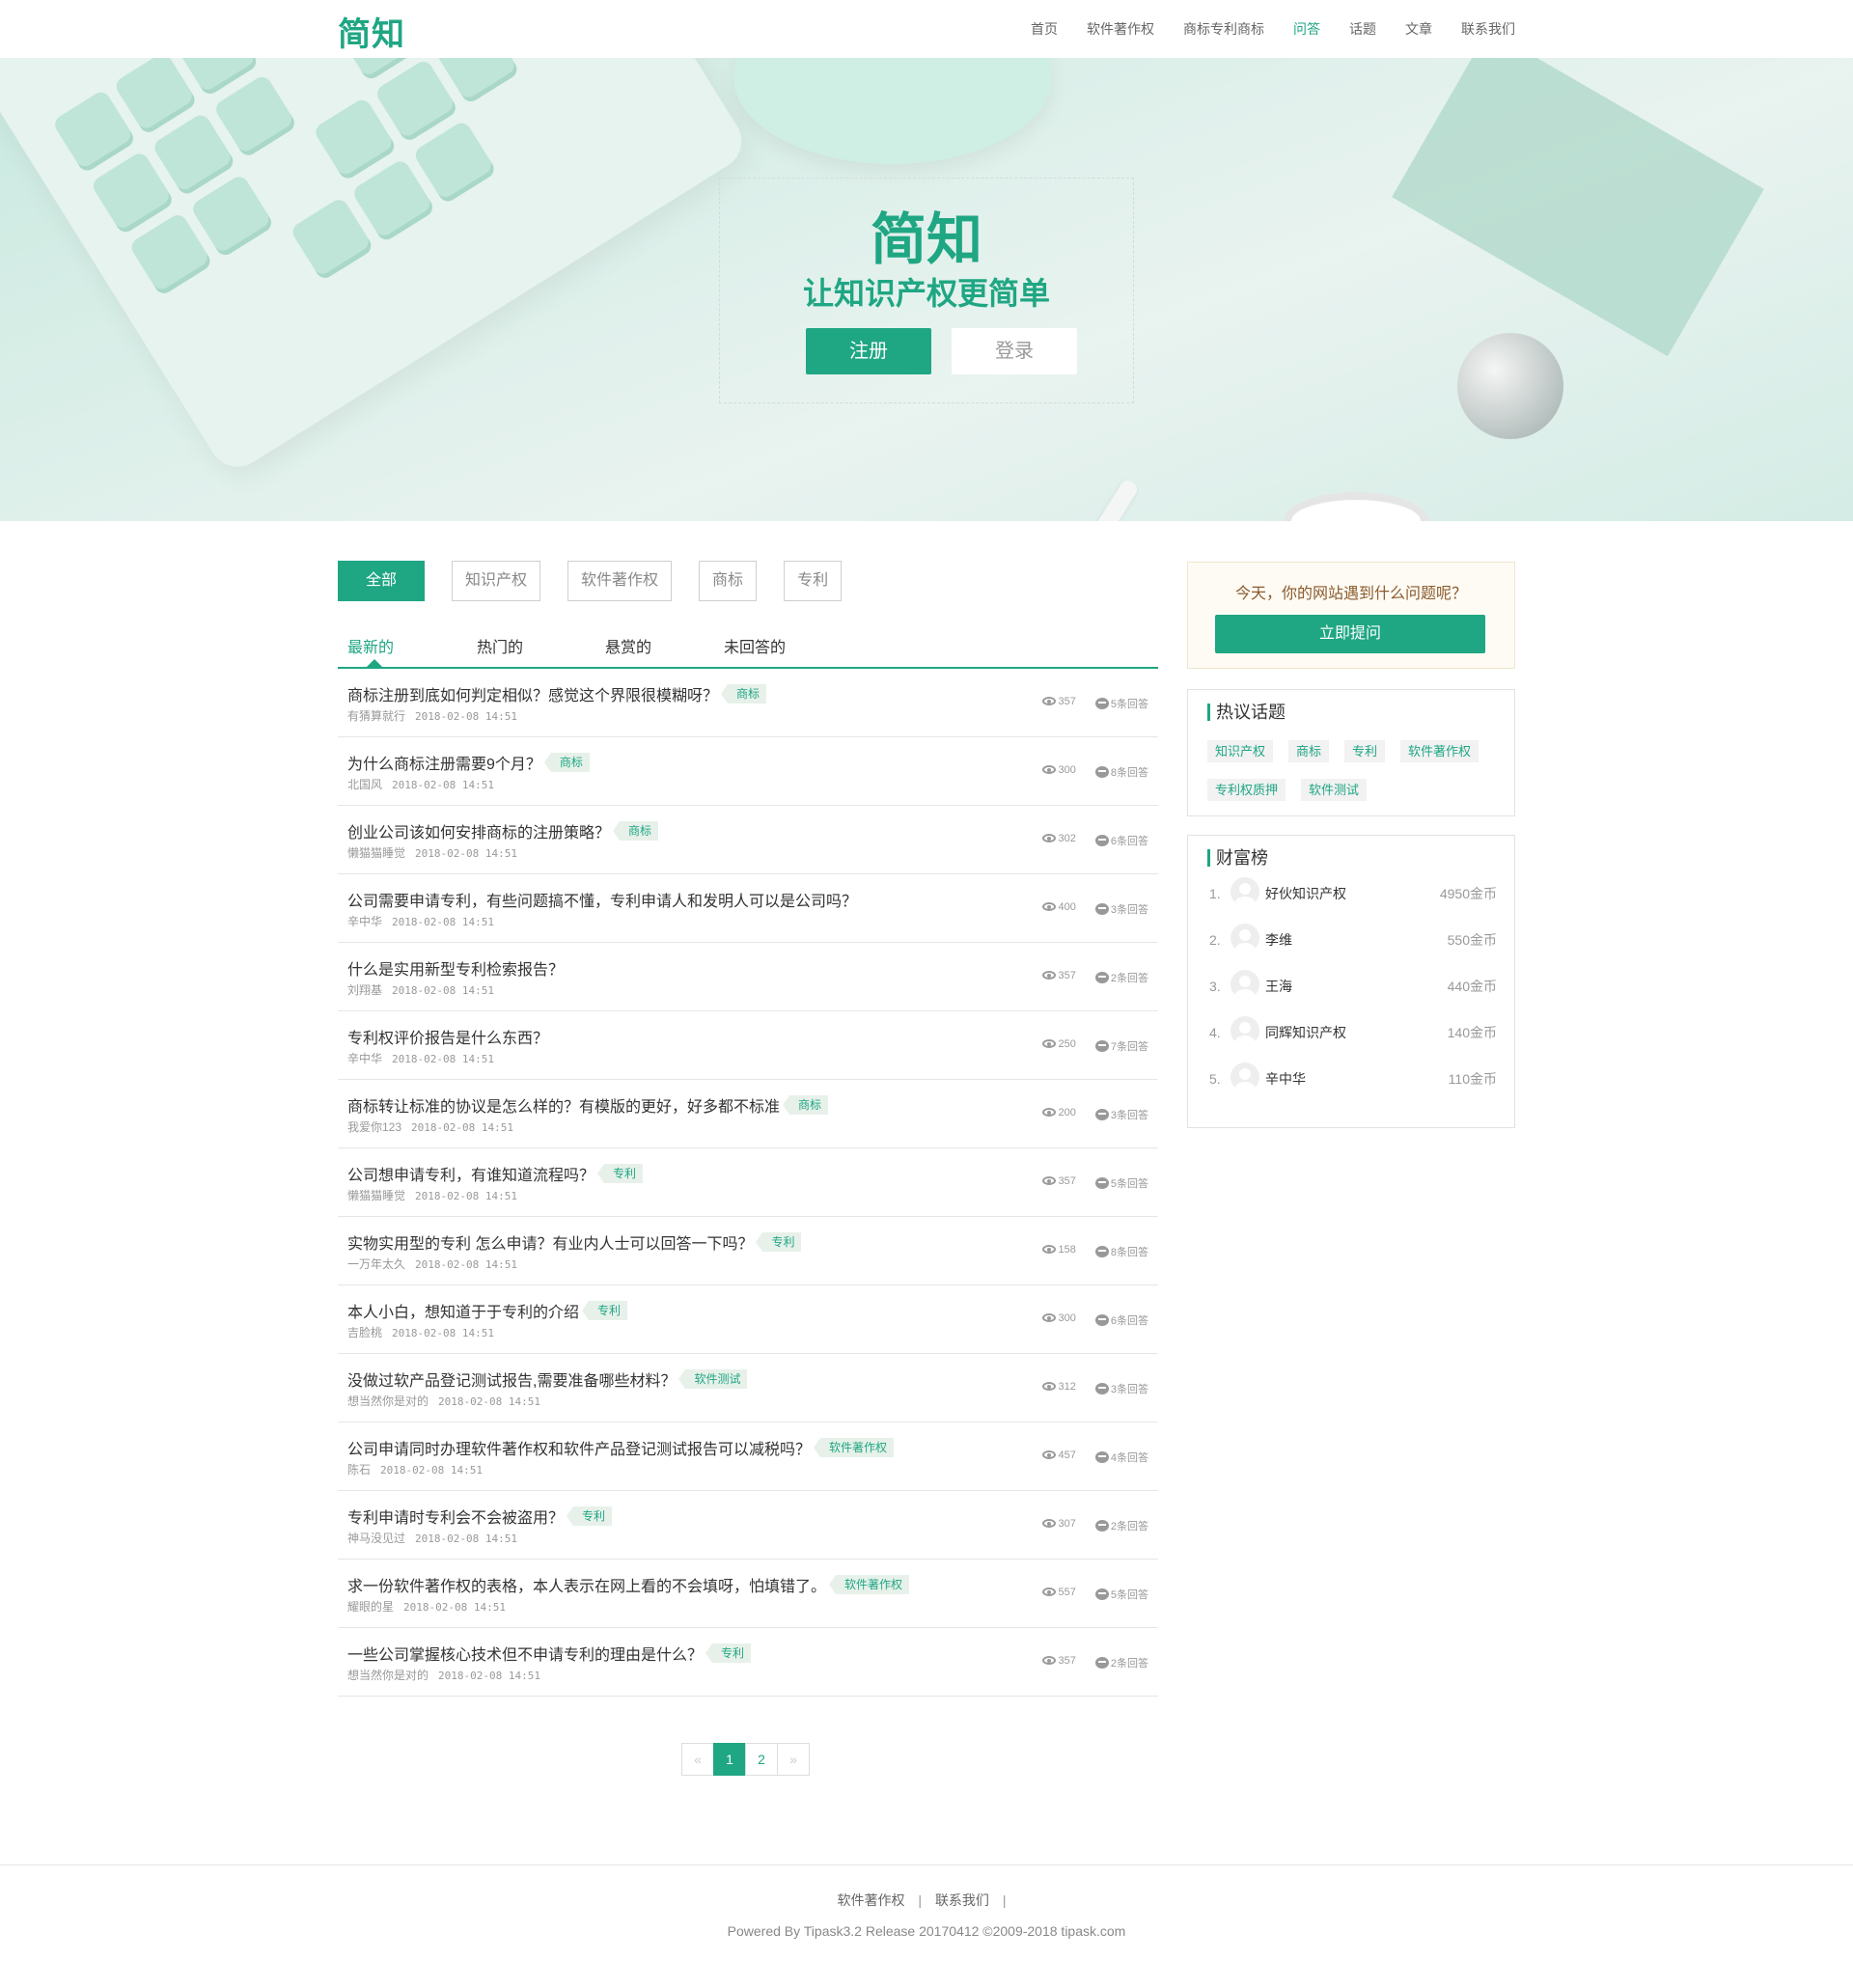 Image resolution: width=1853 pixels, height=1988 pixels. Describe the element at coordinates (728, 581) in the screenshot. I see `filter-trademark: 商标` at that location.